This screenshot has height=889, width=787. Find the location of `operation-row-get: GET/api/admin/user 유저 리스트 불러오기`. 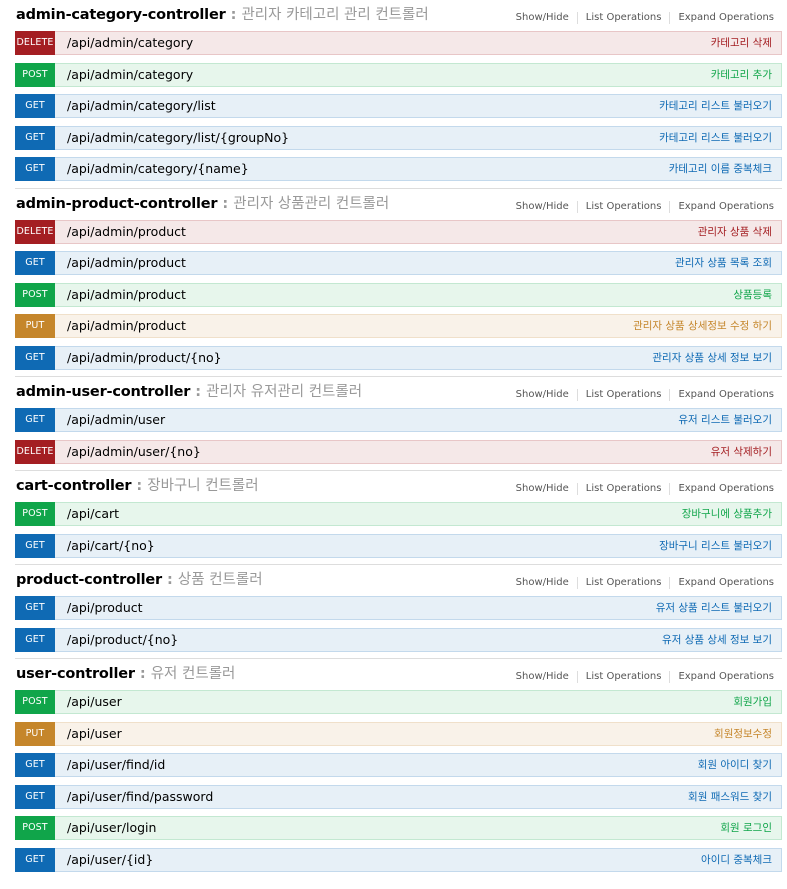

operation-row-get: GET/api/admin/user 유저 리스트 불러오기 is located at coordinates (398, 420).